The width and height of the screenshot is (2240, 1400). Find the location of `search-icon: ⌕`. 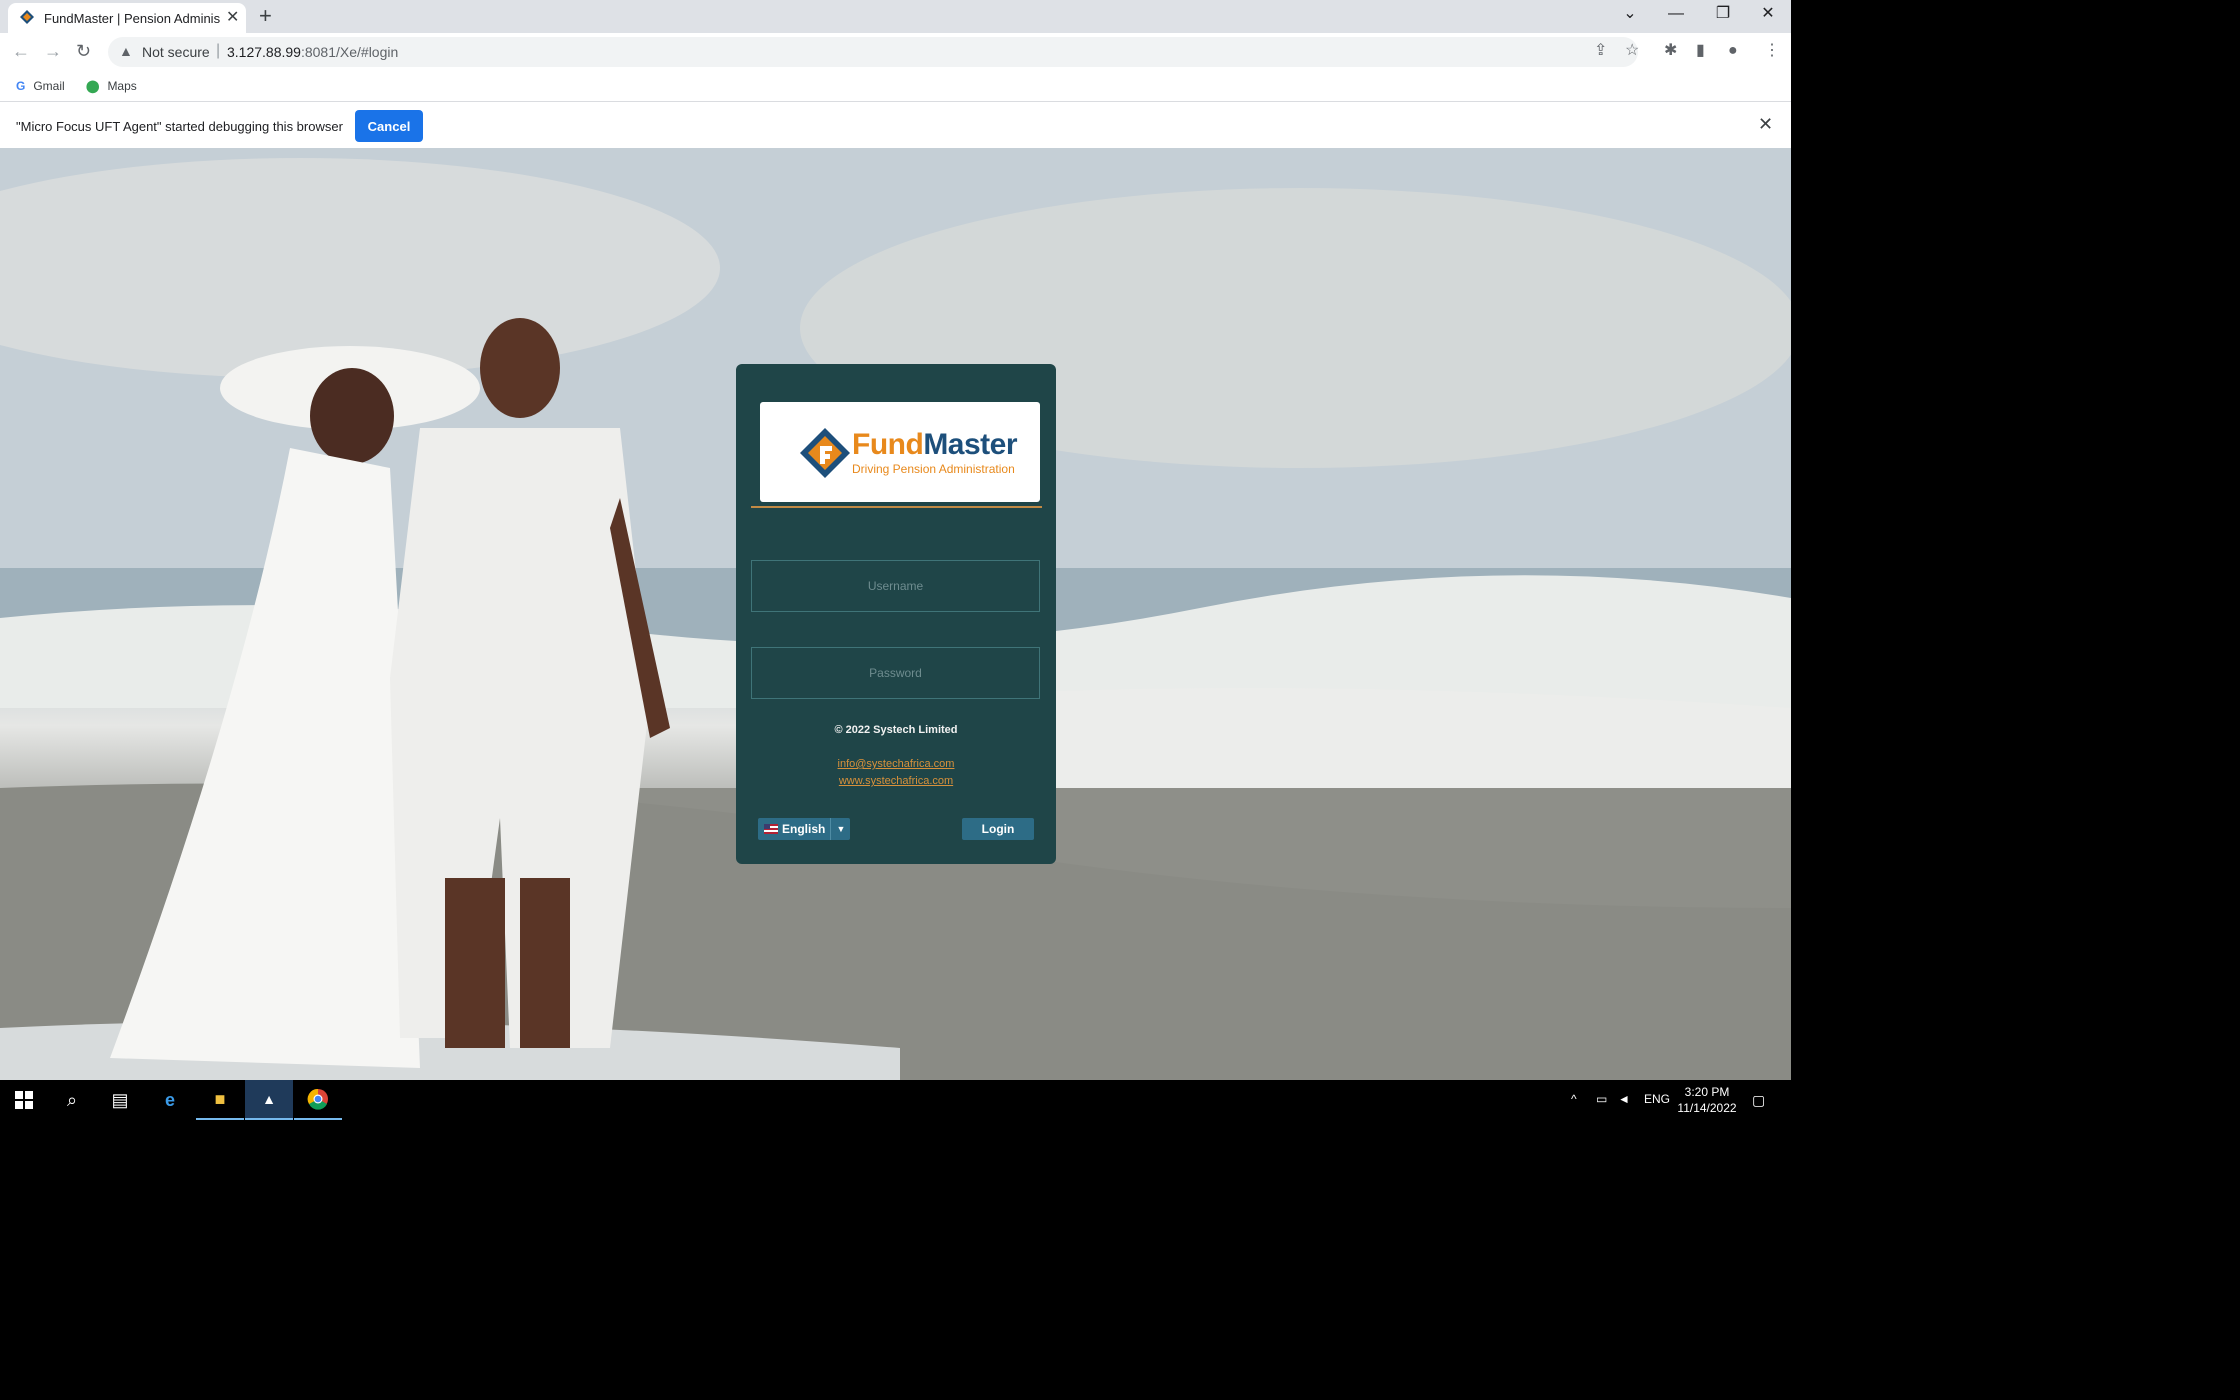

search-icon: ⌕ is located at coordinates (72, 1100).